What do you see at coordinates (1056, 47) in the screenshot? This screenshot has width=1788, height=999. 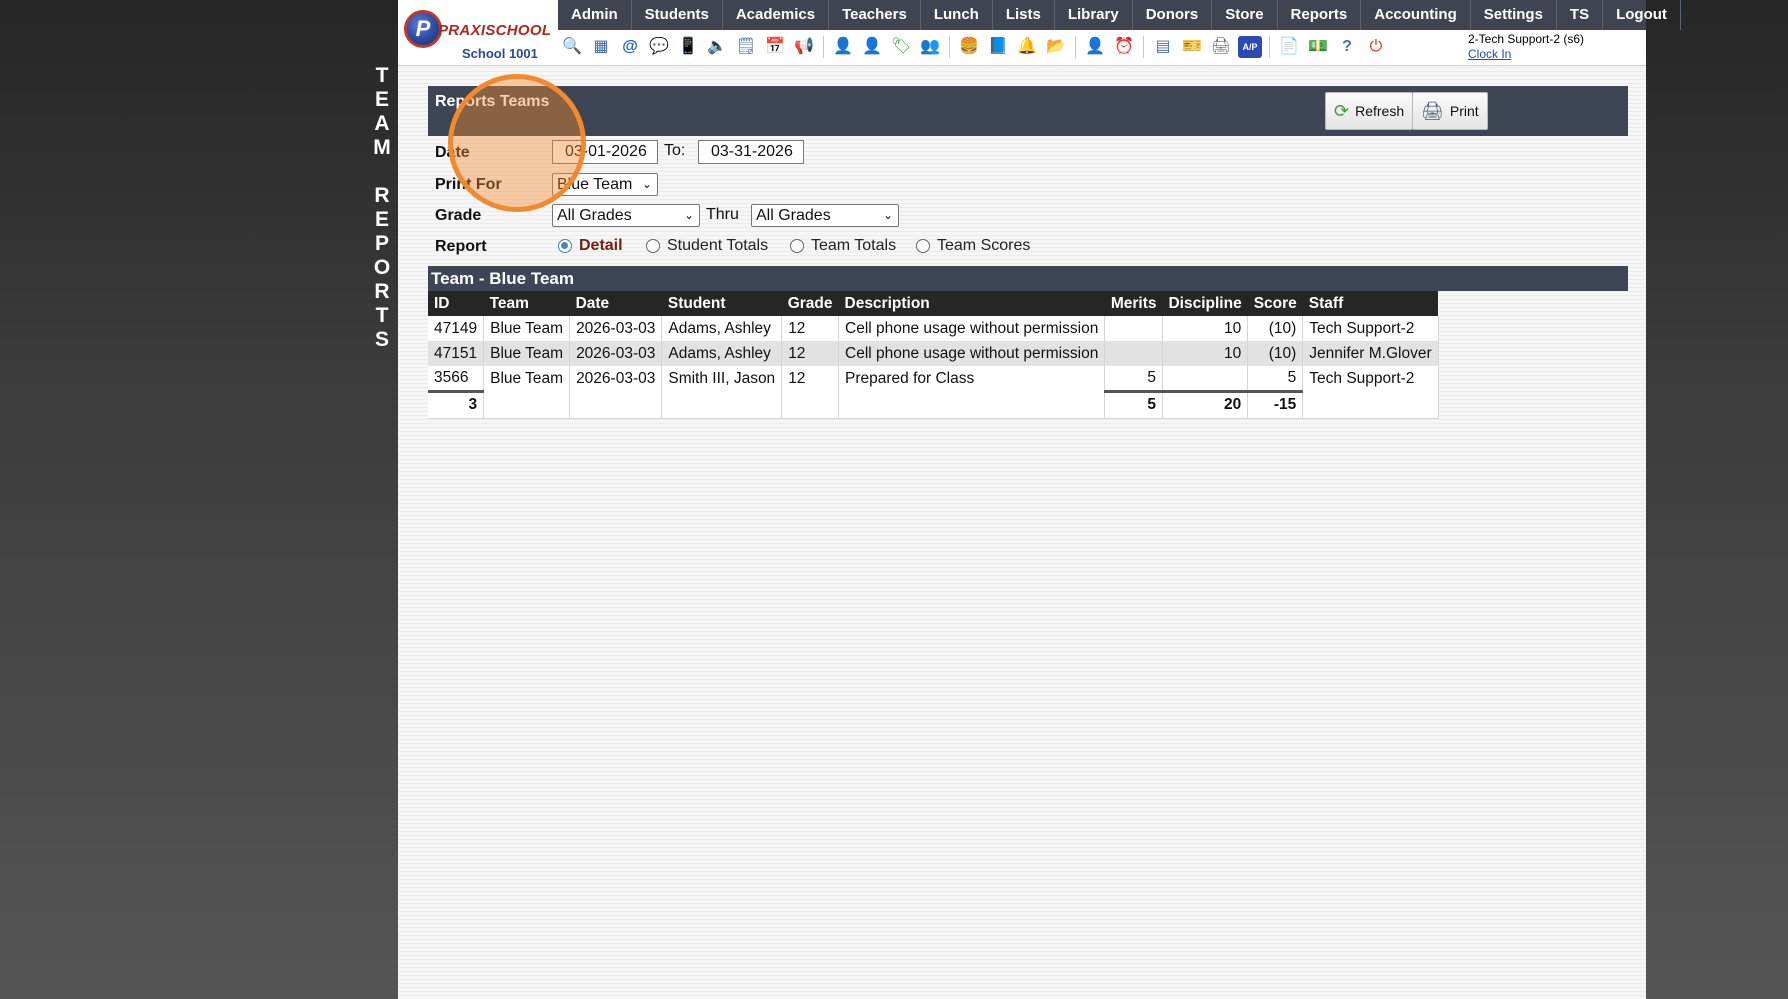 I see `folder-arrow-icon: 📂` at bounding box center [1056, 47].